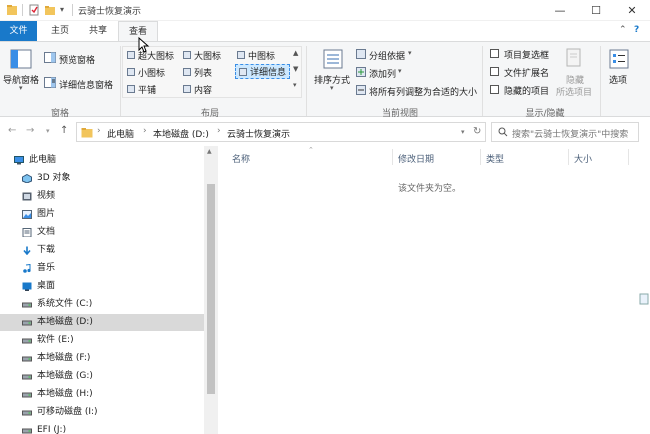  I want to click on nav-item-label: 可移动磁盘 (I:), so click(67, 412).